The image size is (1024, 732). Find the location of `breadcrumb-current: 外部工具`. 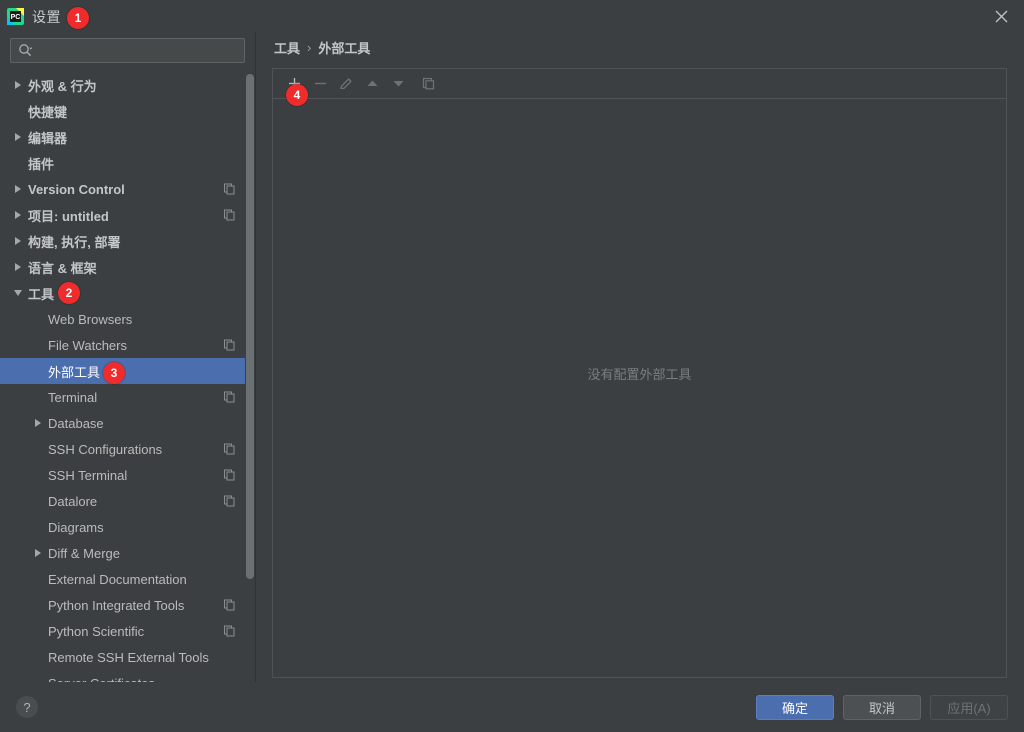

breadcrumb-current: 外部工具 is located at coordinates (344, 48).